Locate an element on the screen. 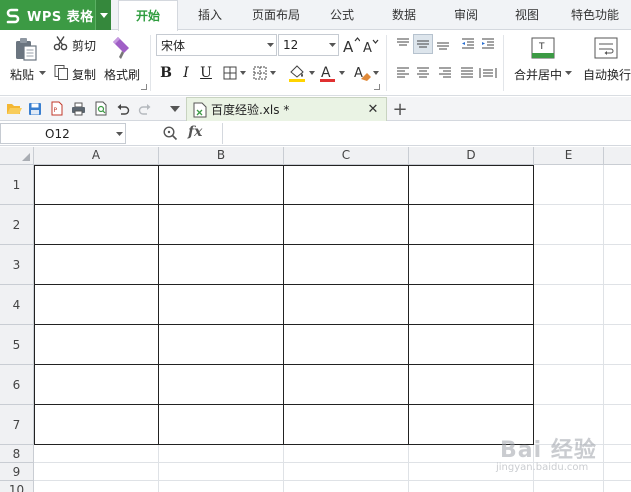 The image size is (631, 492). tab-home: 开始 is located at coordinates (148, 15).